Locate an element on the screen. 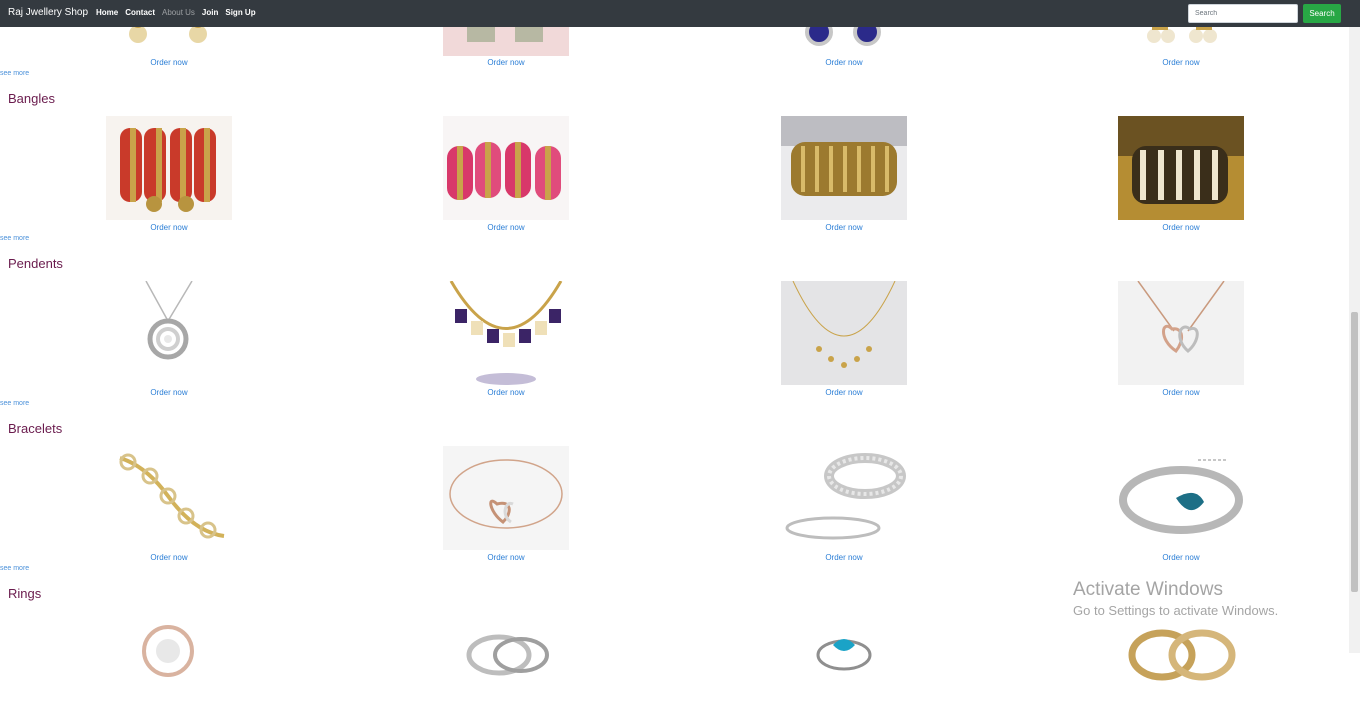 The image size is (1360, 715). brand-logo: Raj Jwellery Shop is located at coordinates (48, 12).